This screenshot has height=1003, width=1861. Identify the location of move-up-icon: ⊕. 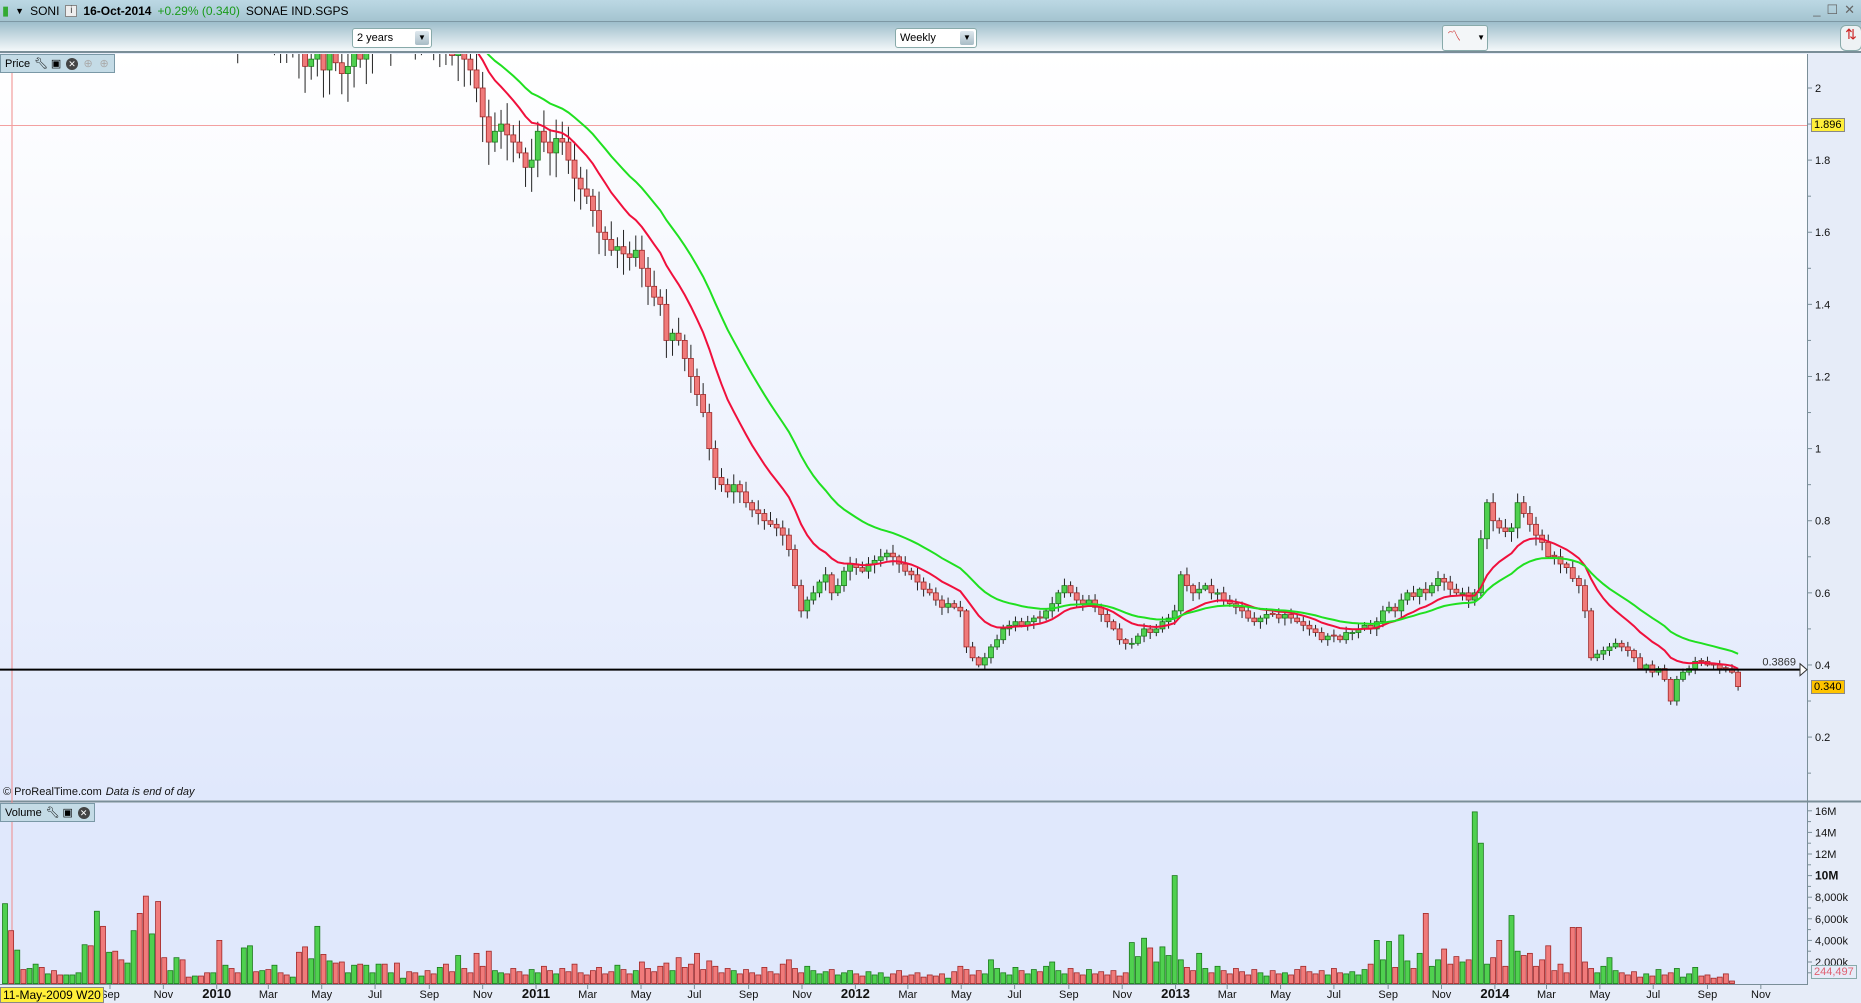
(88, 64).